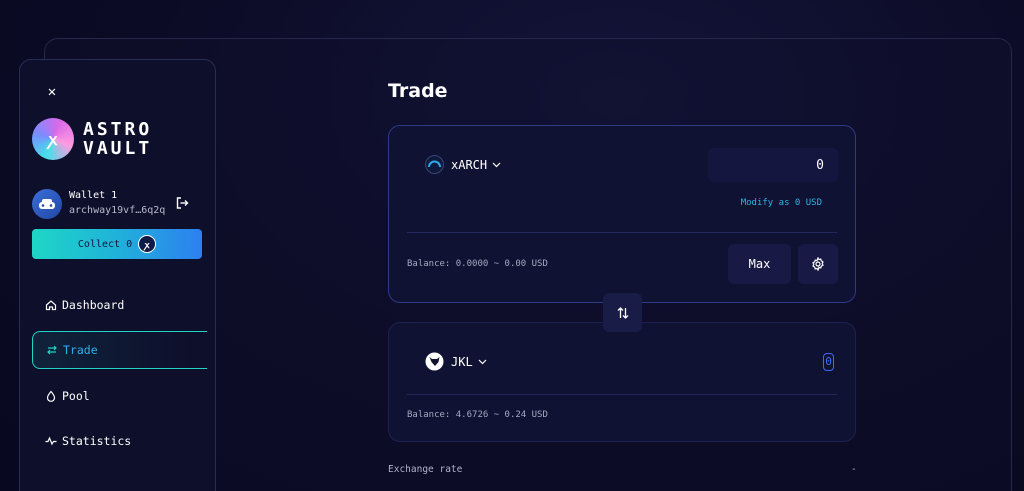 This screenshot has width=1024, height=491. What do you see at coordinates (854, 469) in the screenshot?
I see `exchange-rate-value: -` at bounding box center [854, 469].